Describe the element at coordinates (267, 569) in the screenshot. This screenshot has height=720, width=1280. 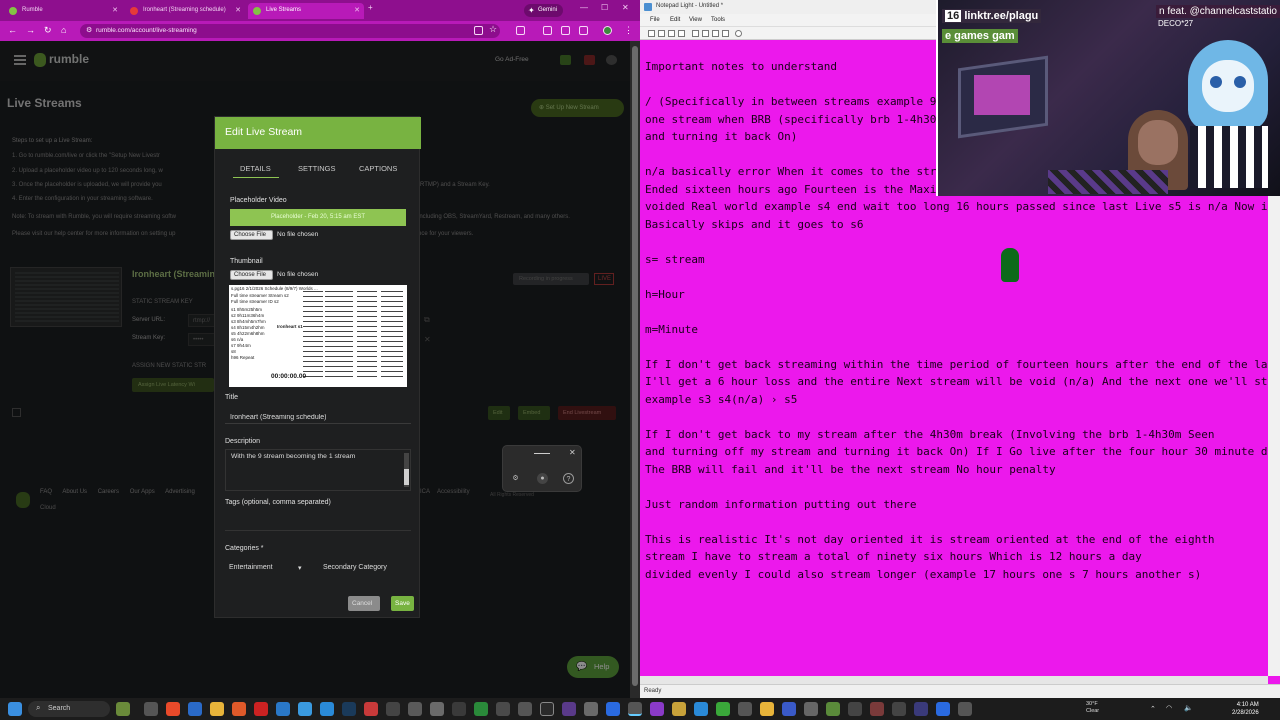
I see `primary-category-select: Entertainment ▾` at that location.